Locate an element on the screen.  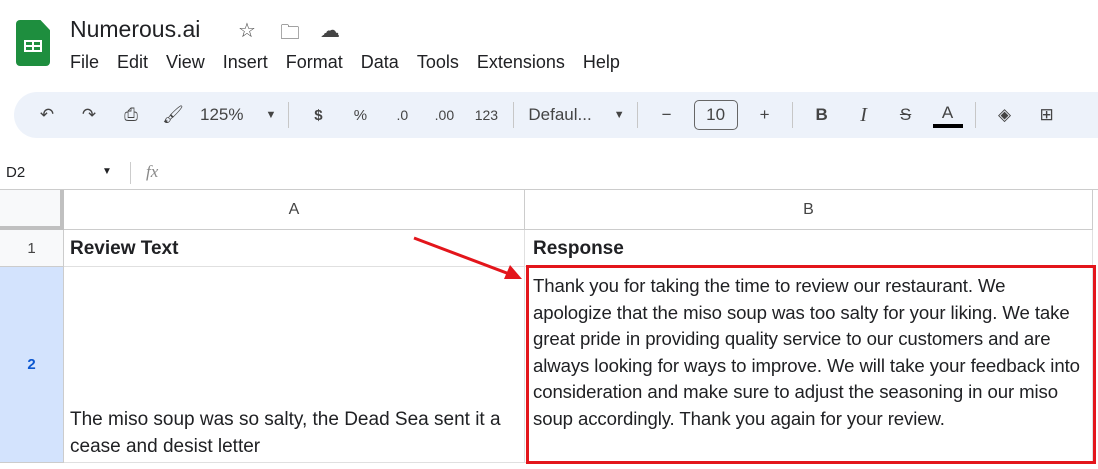
menu-file: File is located at coordinates (84, 62).